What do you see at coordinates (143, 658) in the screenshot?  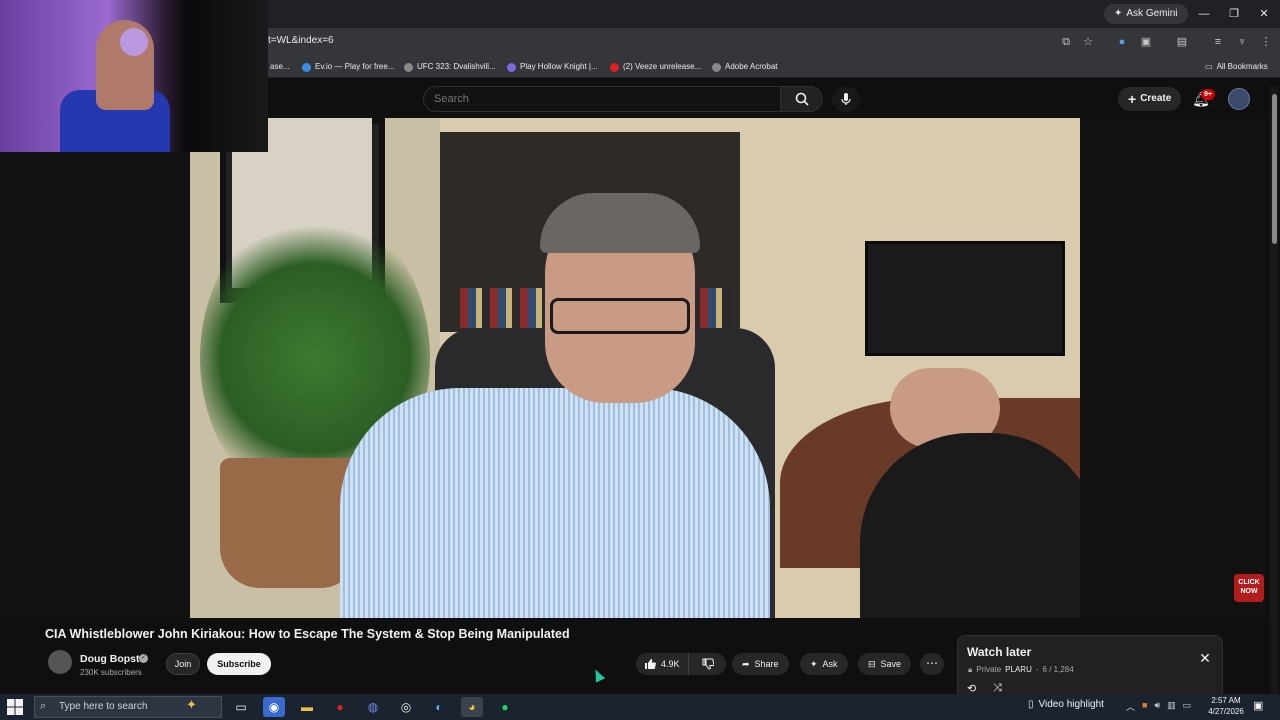 I see `verified-check-icon: ✓` at bounding box center [143, 658].